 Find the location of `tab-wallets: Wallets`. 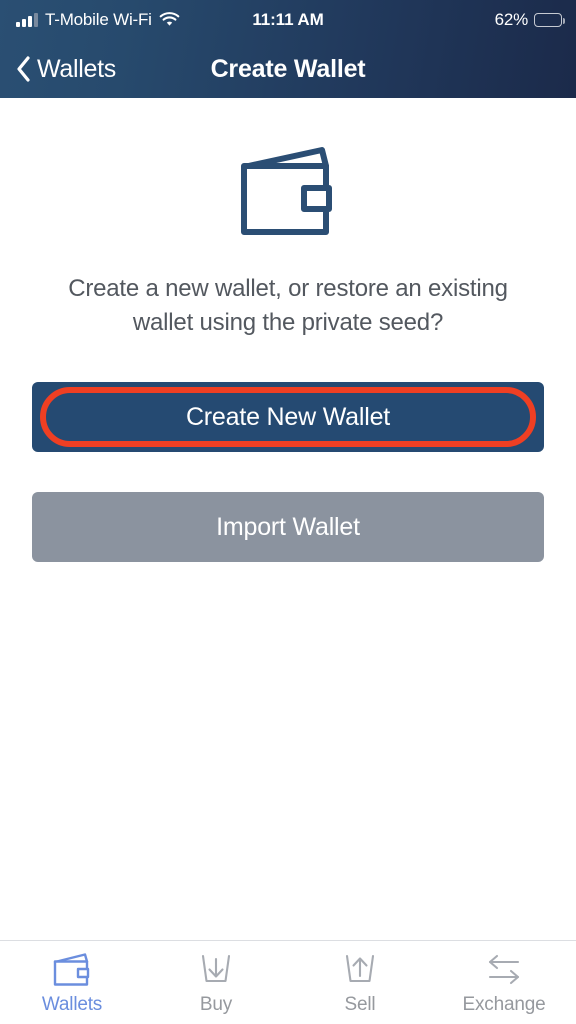

tab-wallets: Wallets is located at coordinates (72, 982).